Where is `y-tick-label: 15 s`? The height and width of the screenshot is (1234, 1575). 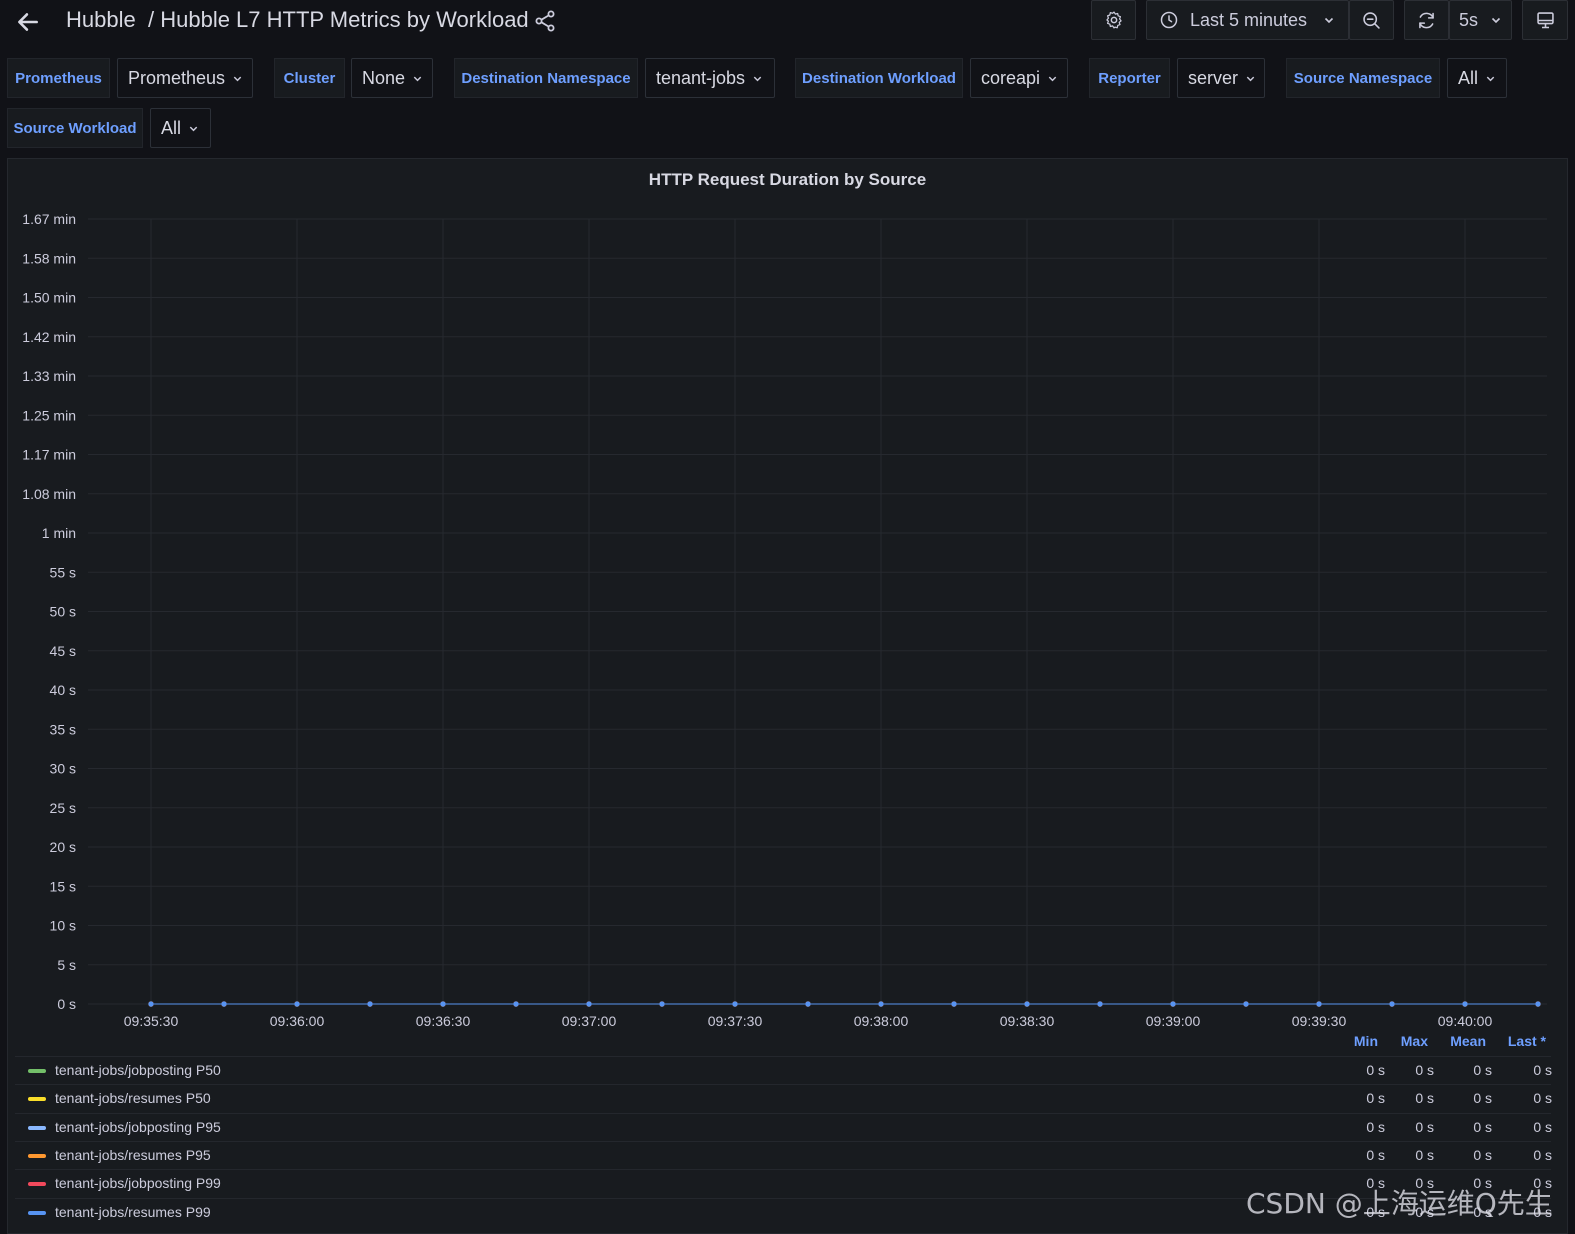
y-tick-label: 15 s is located at coordinates (63, 886).